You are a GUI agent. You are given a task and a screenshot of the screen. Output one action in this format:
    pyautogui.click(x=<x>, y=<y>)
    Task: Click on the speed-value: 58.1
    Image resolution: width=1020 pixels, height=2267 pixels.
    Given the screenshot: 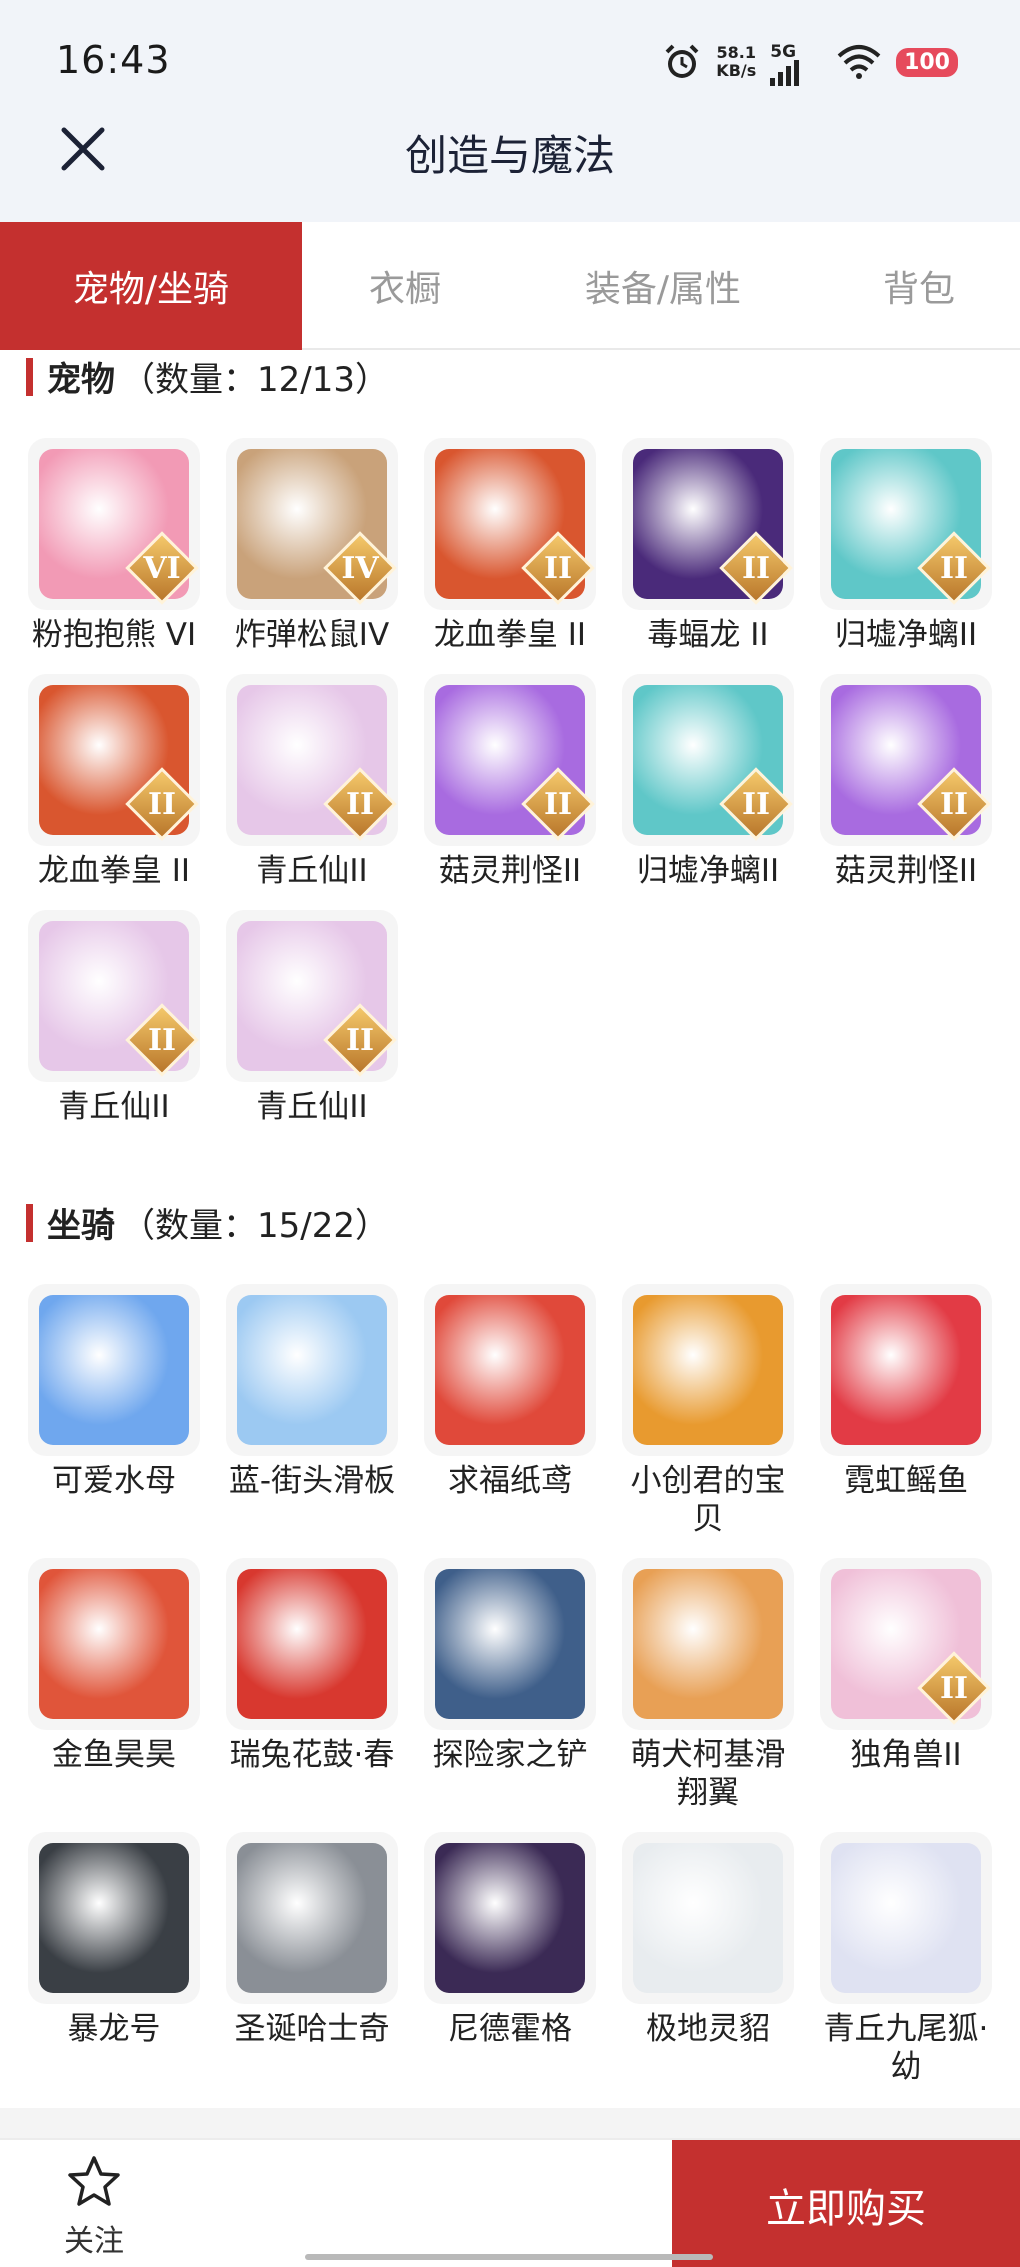 What is the action you would take?
    pyautogui.click(x=736, y=52)
    